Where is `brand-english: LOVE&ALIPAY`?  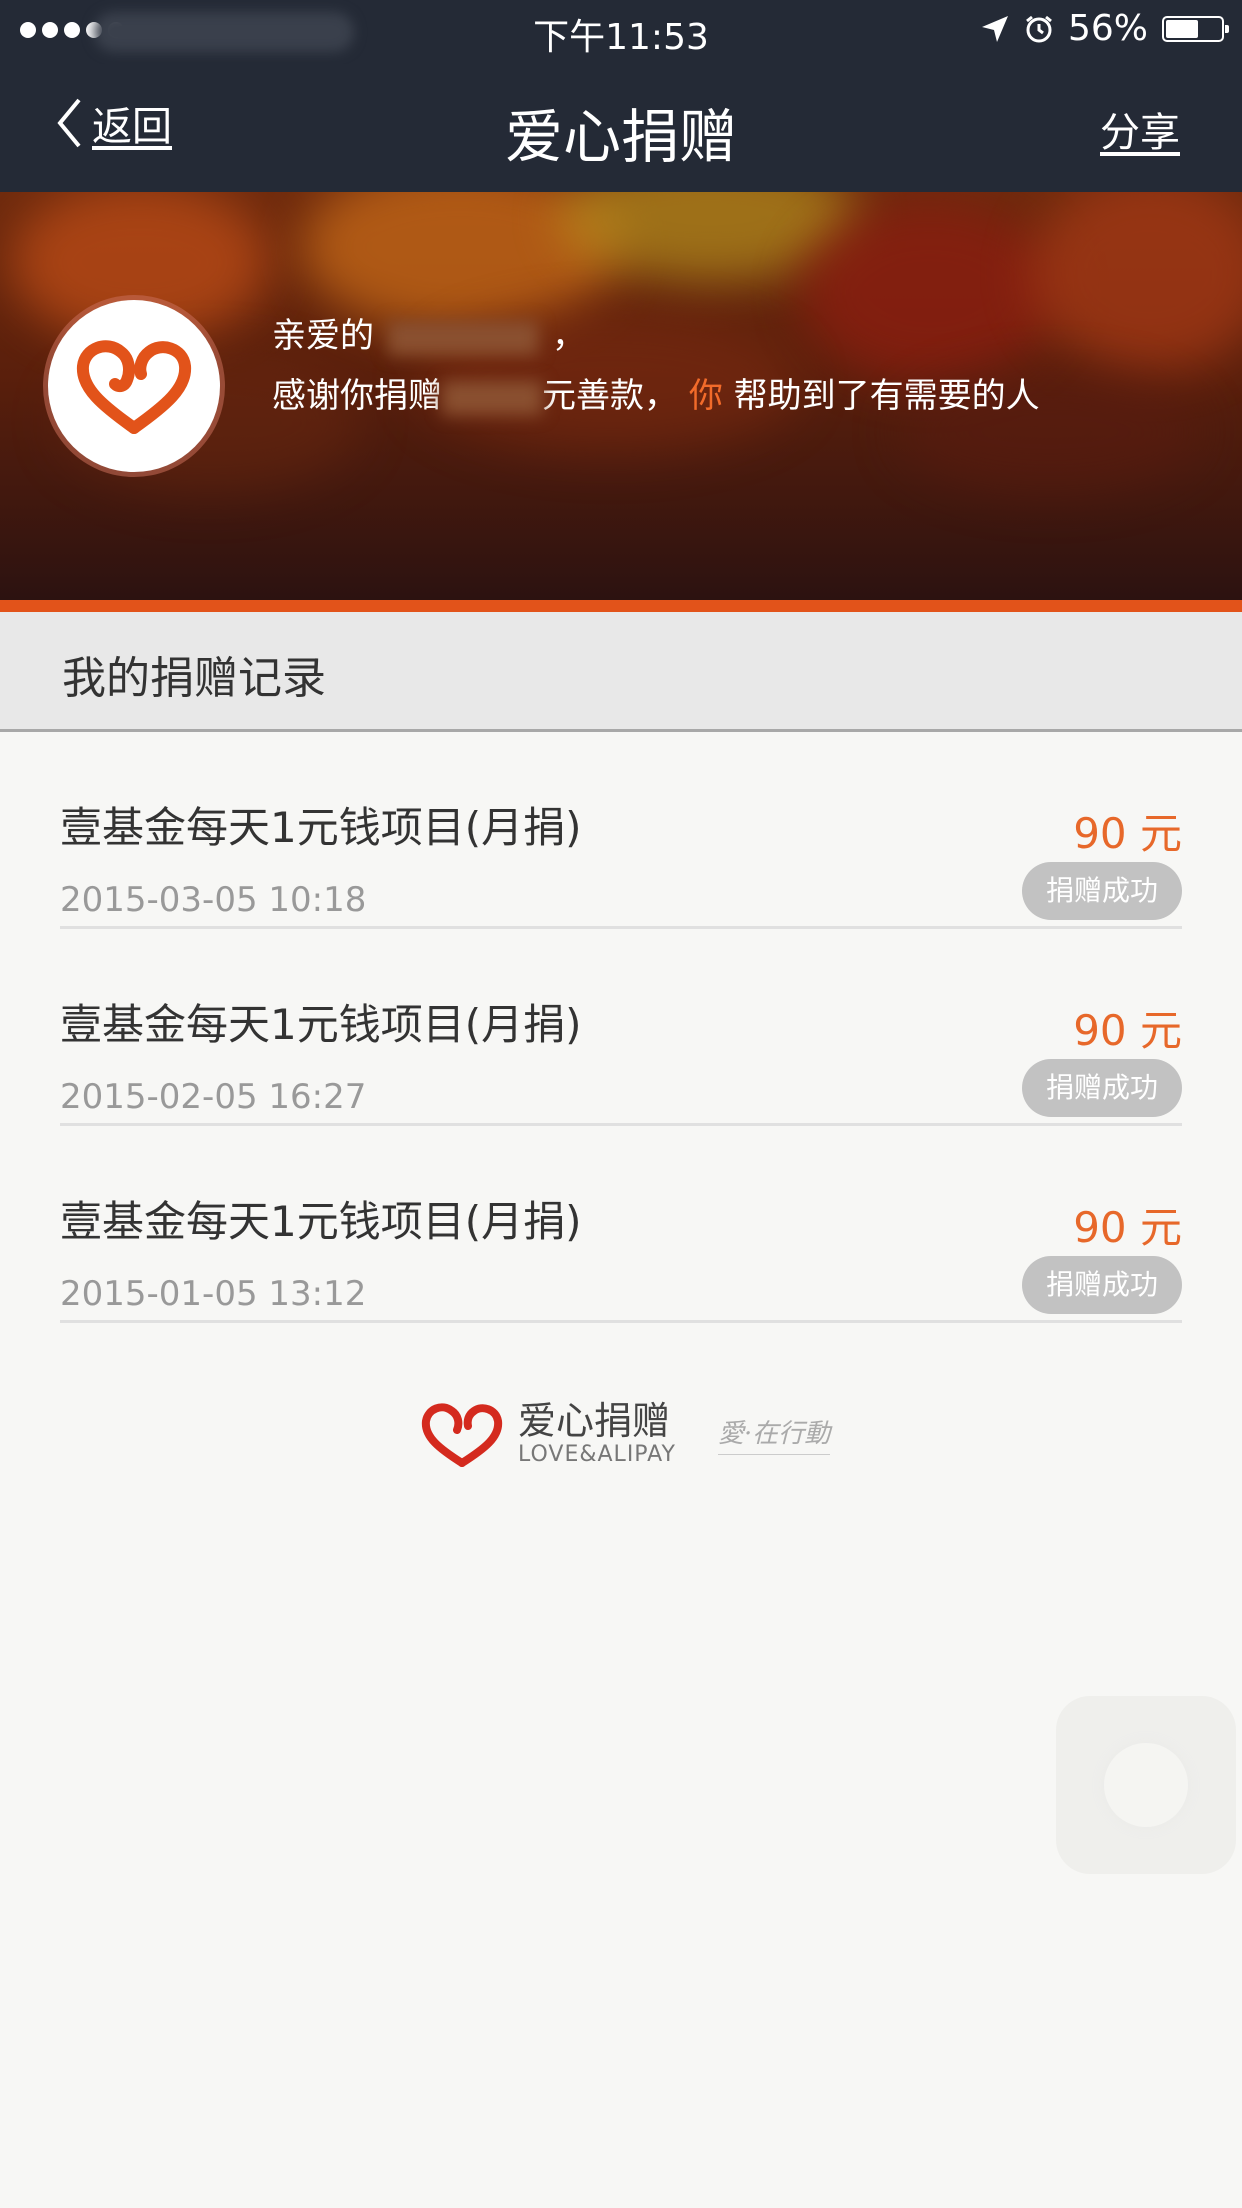 brand-english: LOVE&ALIPAY is located at coordinates (597, 1454).